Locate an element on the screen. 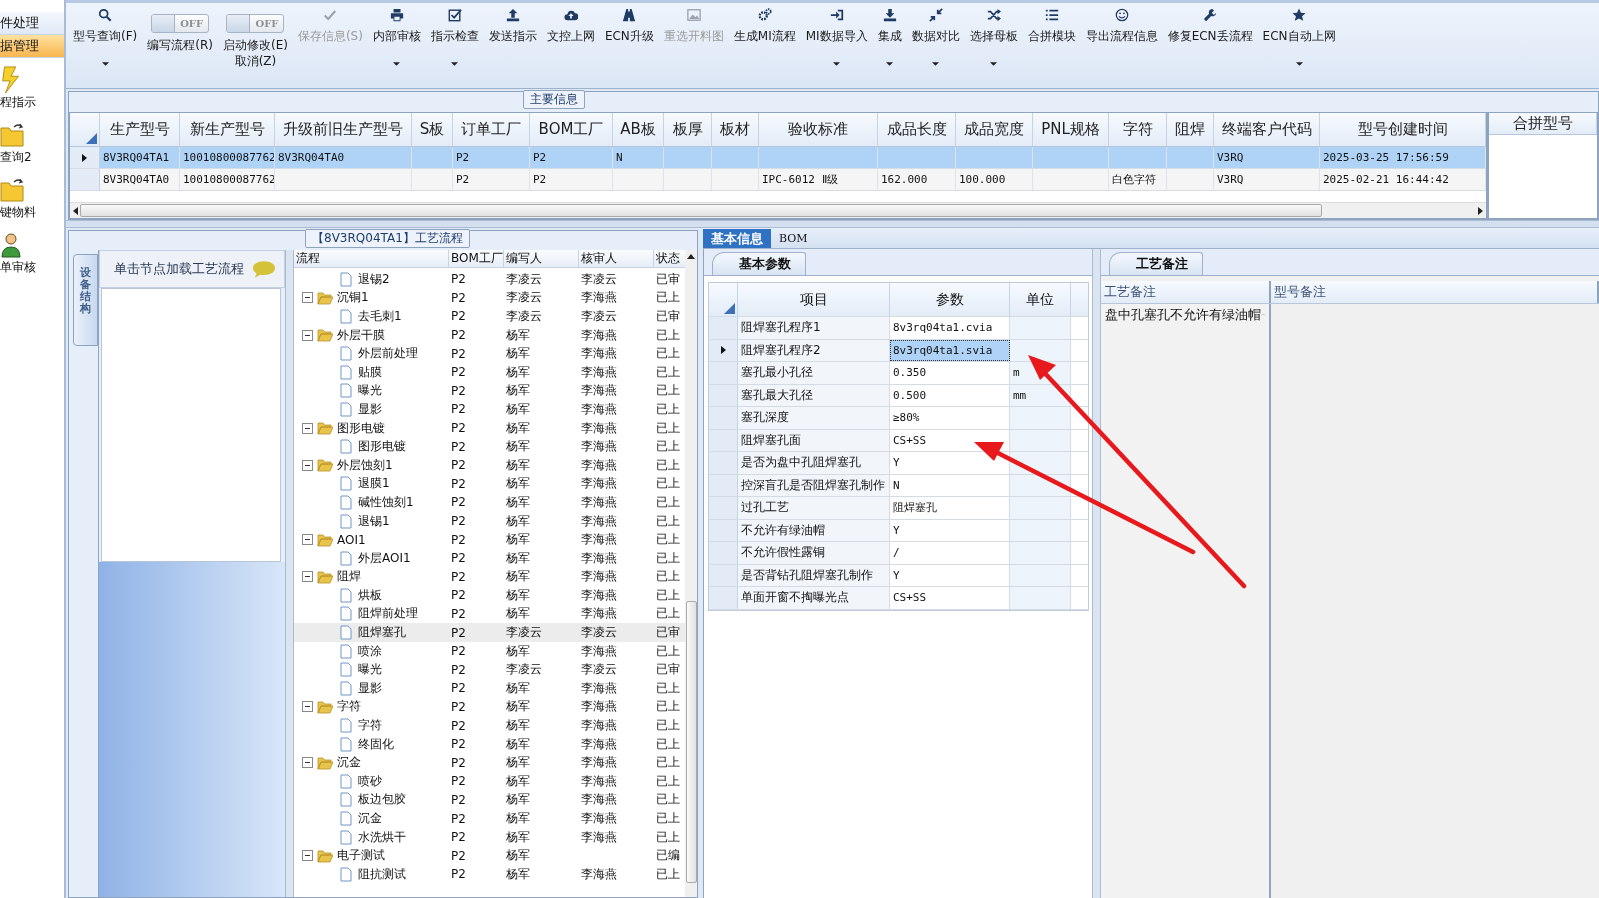  table-row: 不允许假性露铜 / is located at coordinates (898, 553).